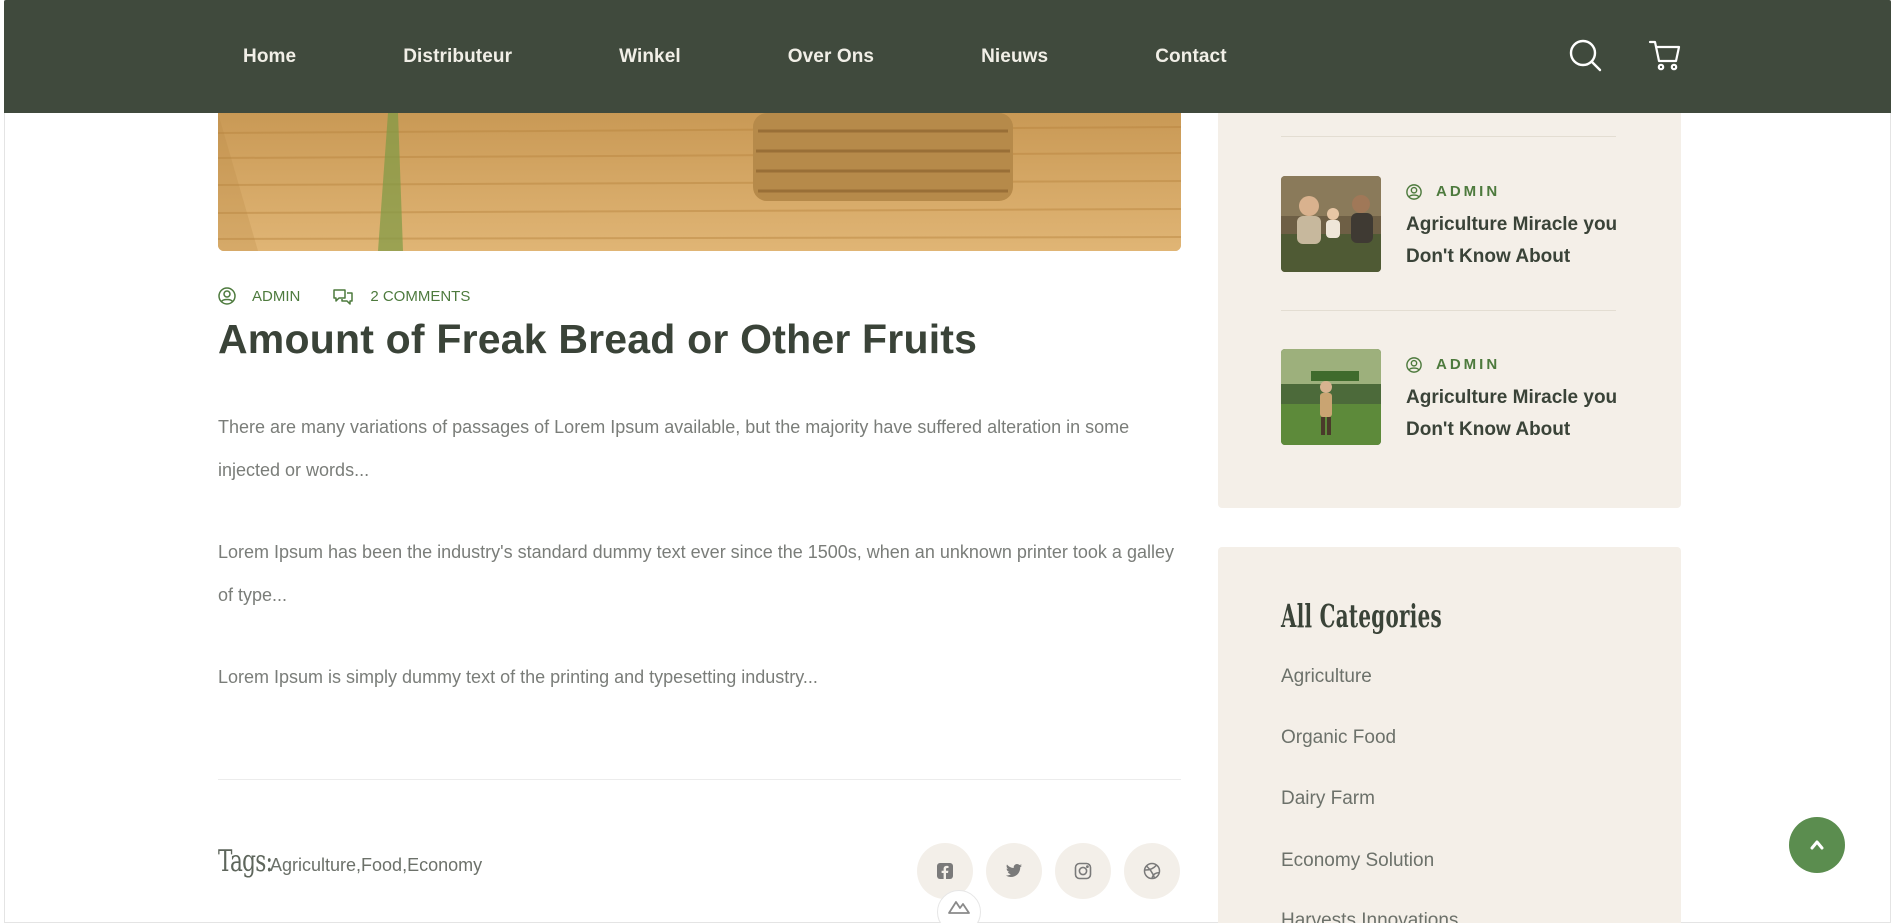  I want to click on nav-over-ons: Over Ons, so click(831, 57).